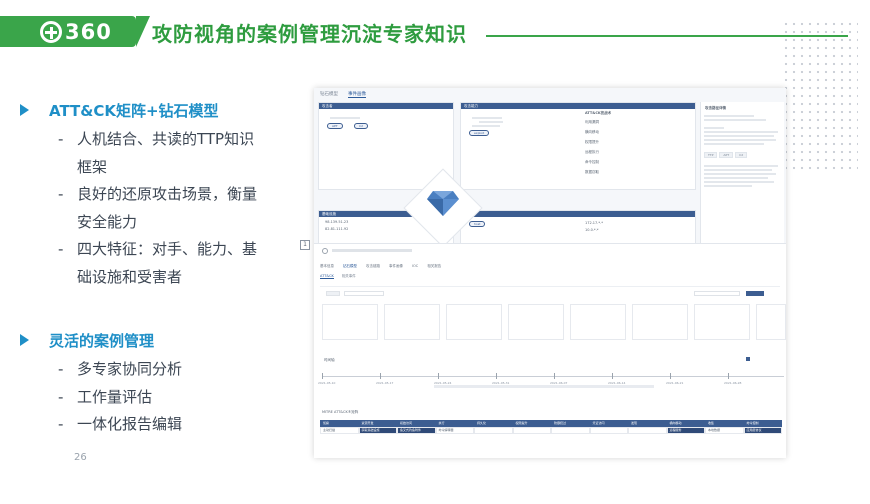 The image size is (870, 504). What do you see at coordinates (416, 430) in the screenshot?
I see `matrix-cell: 鱼叉式钓鱼附件` at bounding box center [416, 430].